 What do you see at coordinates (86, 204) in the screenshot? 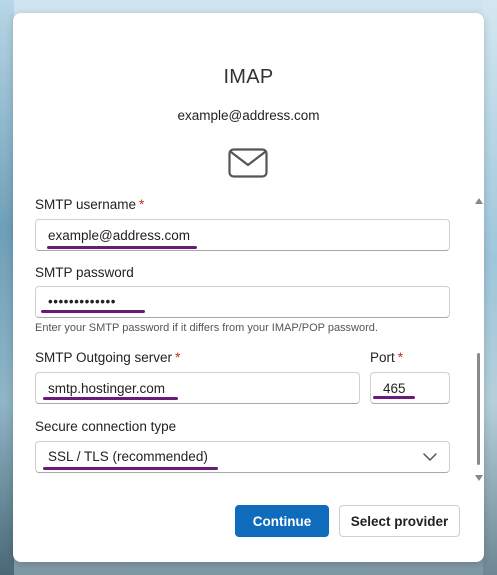
I see `smtp-username-label-text: SMTP username` at bounding box center [86, 204].